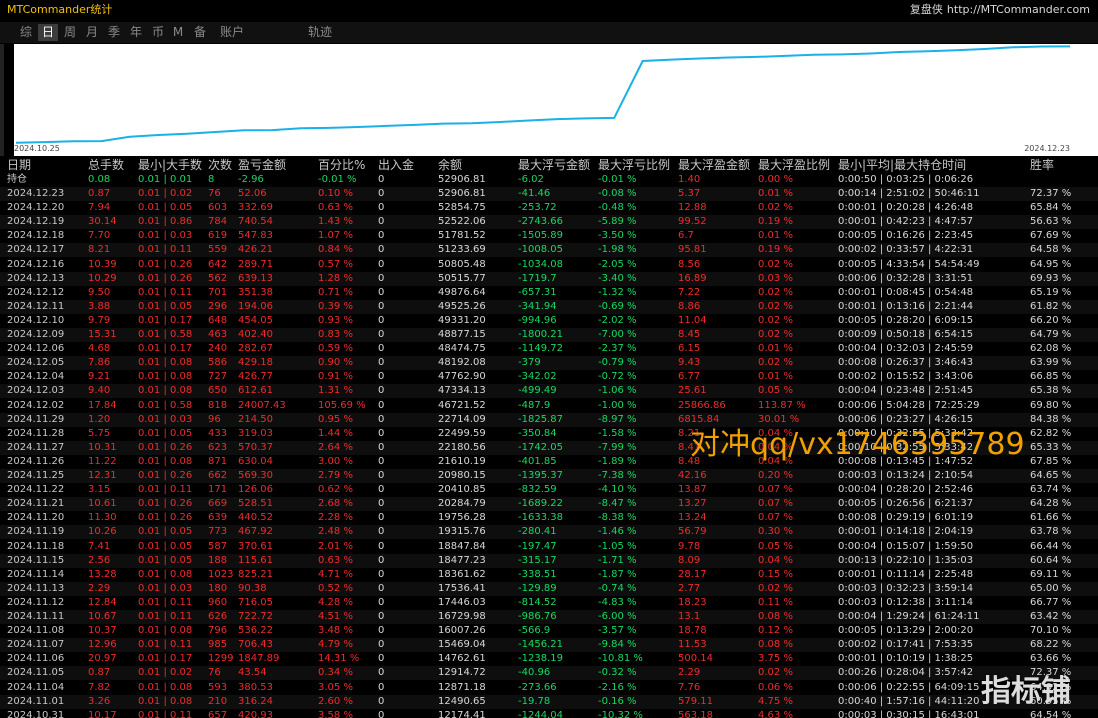 The height and width of the screenshot is (718, 1098). Describe the element at coordinates (158, 32) in the screenshot. I see `tab-6: 币` at that location.